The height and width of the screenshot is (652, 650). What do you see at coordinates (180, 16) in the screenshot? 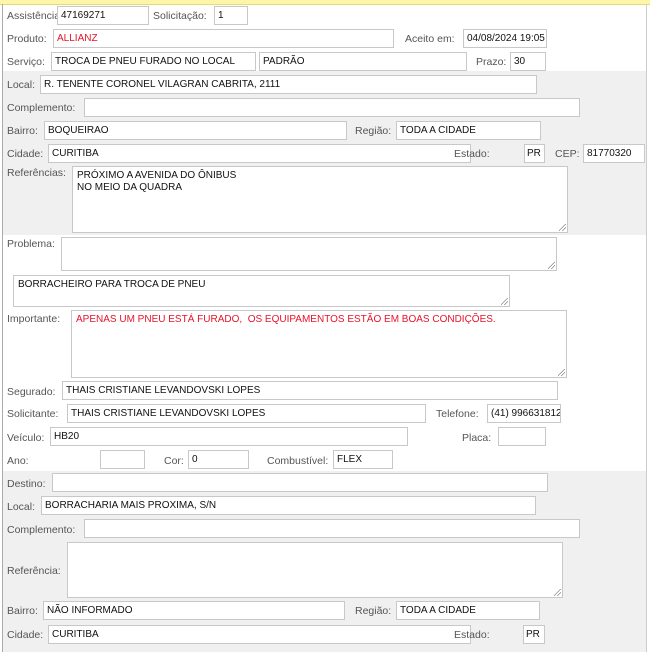
I see `solicitacao-label: Solicitação:` at bounding box center [180, 16].